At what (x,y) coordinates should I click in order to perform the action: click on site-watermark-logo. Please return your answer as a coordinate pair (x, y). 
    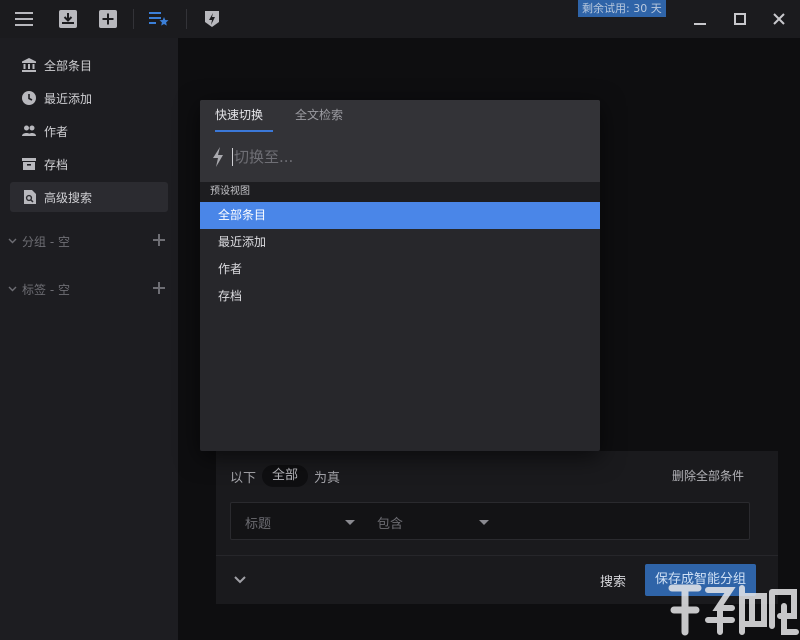
    Looking at the image, I should click on (734, 610).